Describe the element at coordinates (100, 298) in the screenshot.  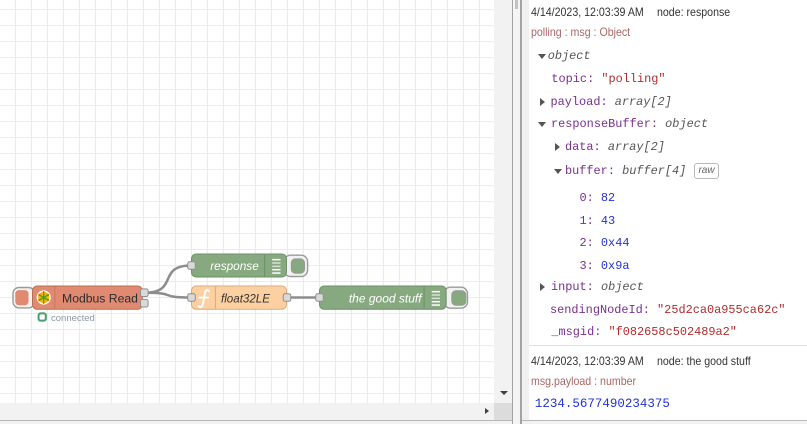
I see `svg-text: Modbus Read` at that location.